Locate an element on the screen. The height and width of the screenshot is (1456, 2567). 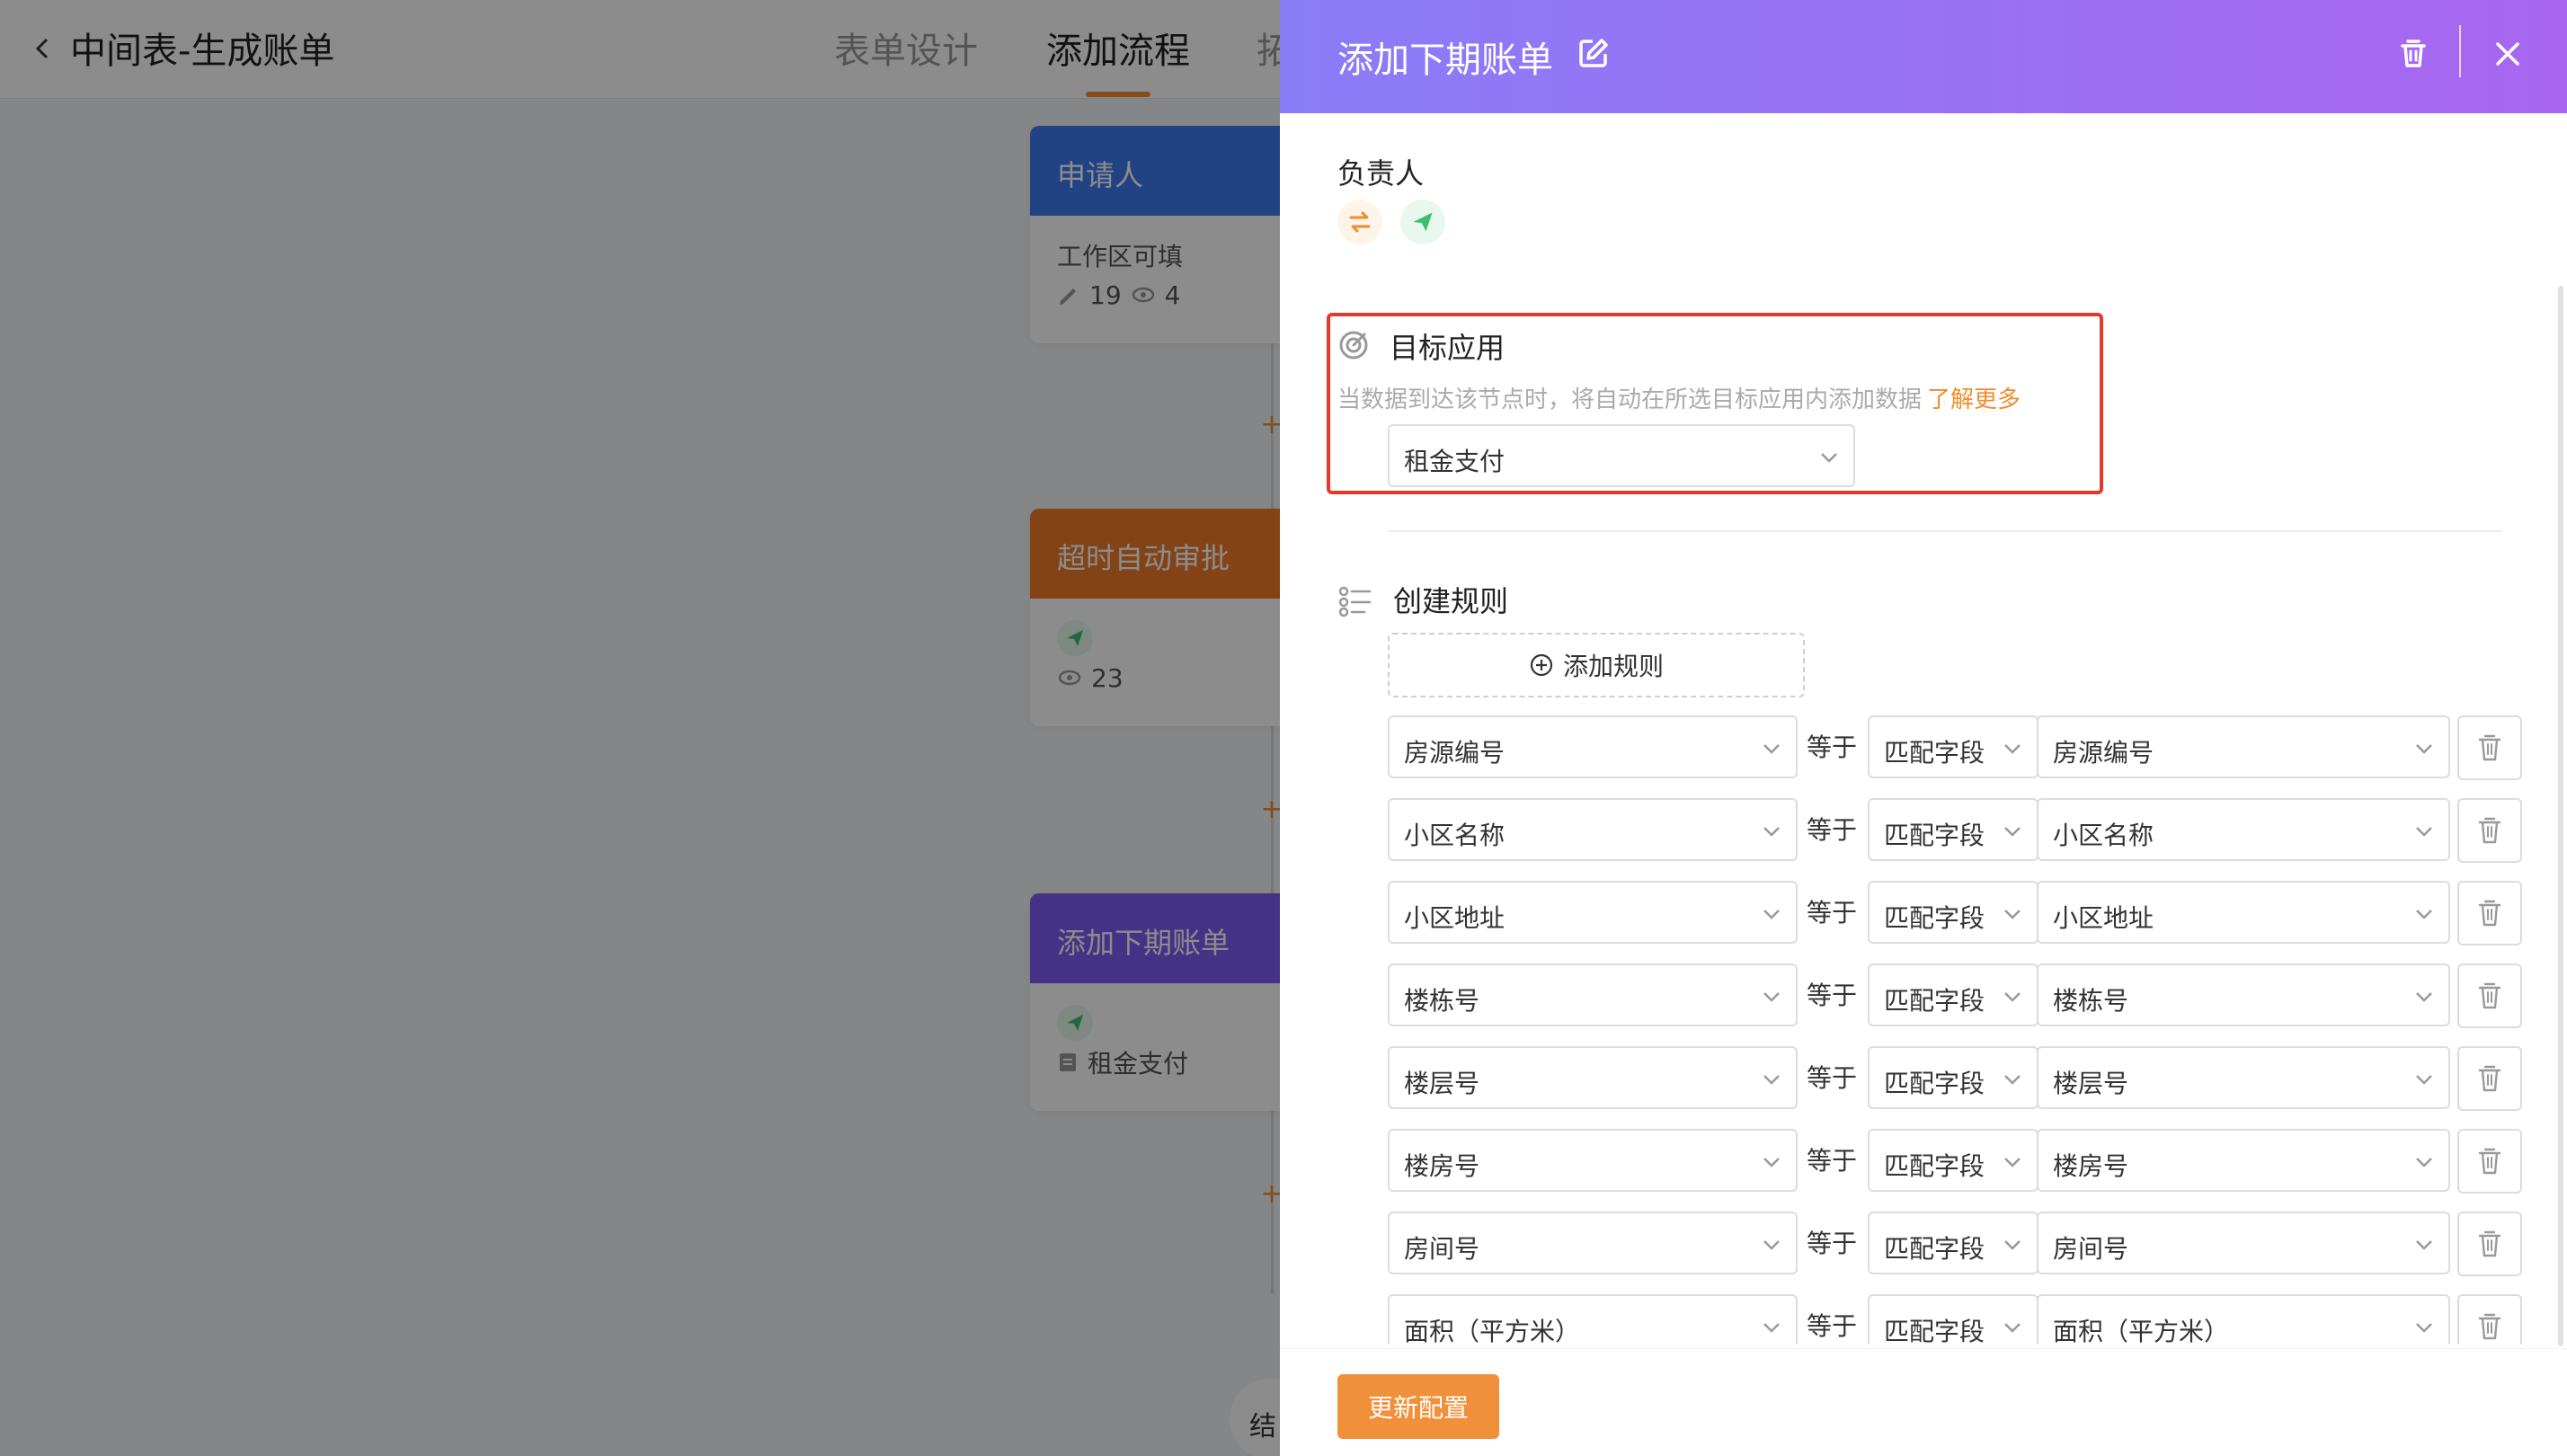
rule-target-value: 楼层号 is located at coordinates (2091, 1083).